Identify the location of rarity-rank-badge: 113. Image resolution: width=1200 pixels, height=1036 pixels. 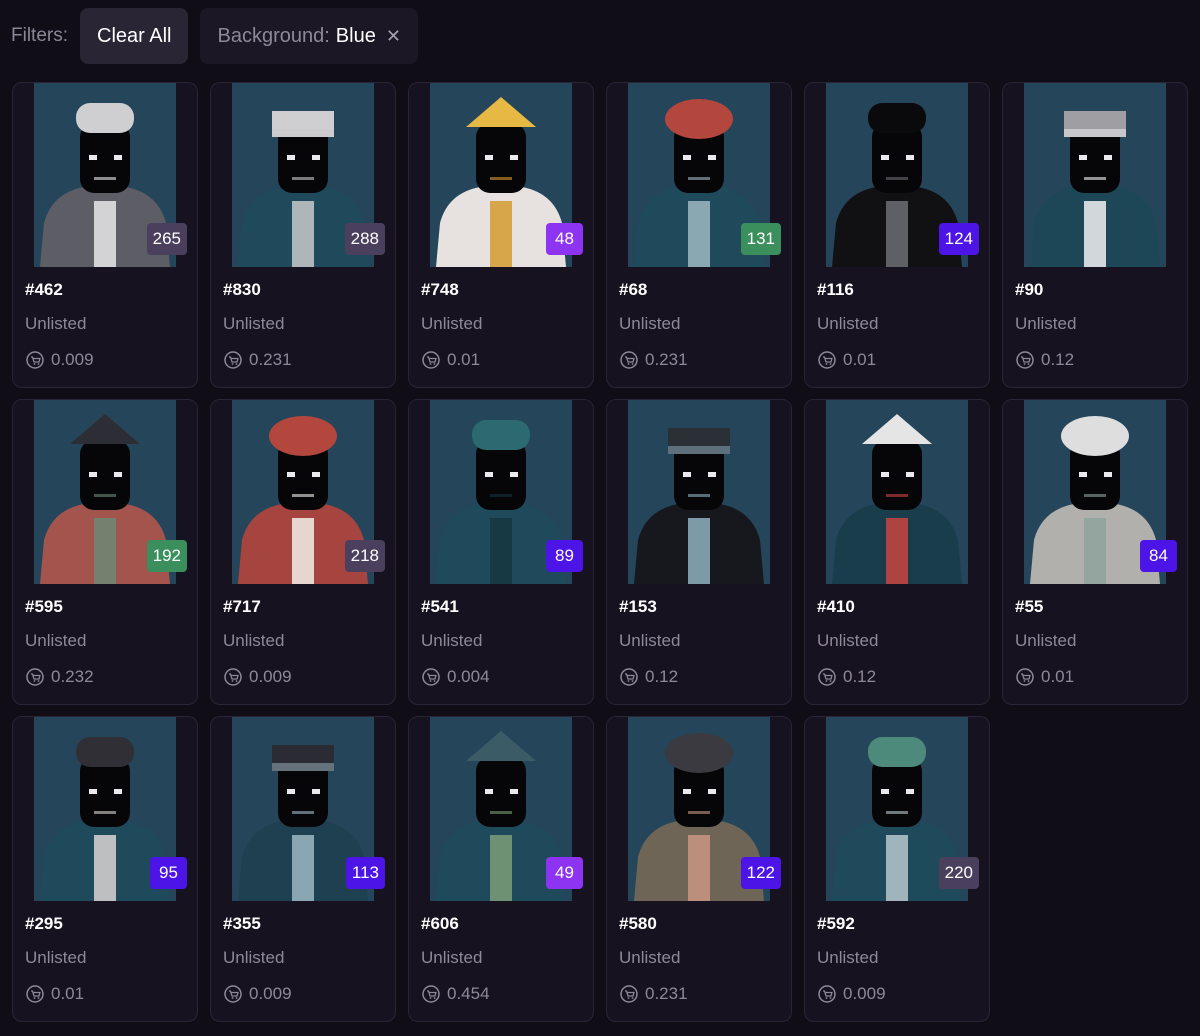
(365, 873).